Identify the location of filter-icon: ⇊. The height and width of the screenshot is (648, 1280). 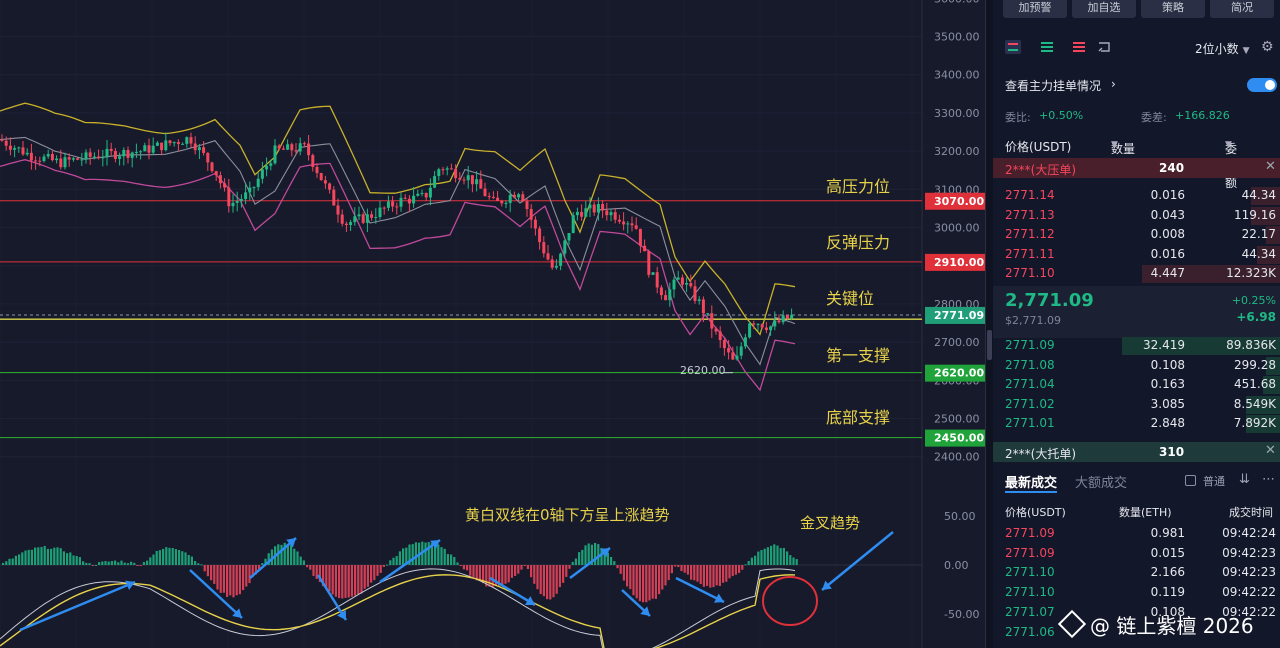
(1244, 479).